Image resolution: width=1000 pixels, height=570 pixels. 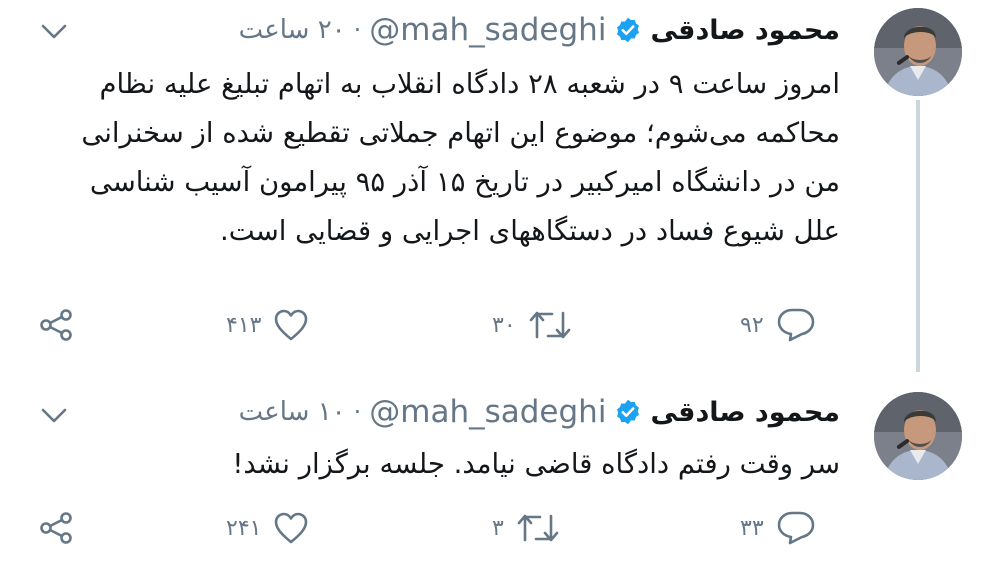 I want to click on like-button: ۲۴۱, so click(x=267, y=528).